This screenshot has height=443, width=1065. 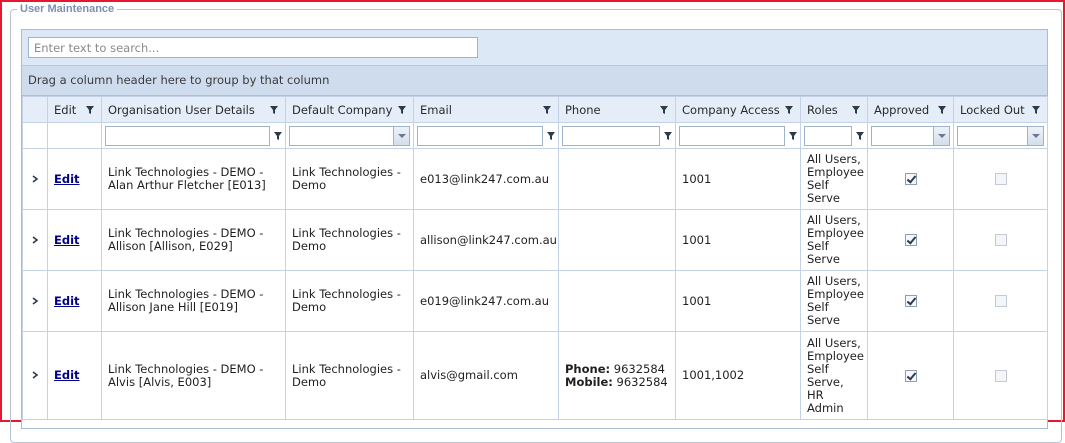 I want to click on filter-cell-company, so click(x=349, y=135).